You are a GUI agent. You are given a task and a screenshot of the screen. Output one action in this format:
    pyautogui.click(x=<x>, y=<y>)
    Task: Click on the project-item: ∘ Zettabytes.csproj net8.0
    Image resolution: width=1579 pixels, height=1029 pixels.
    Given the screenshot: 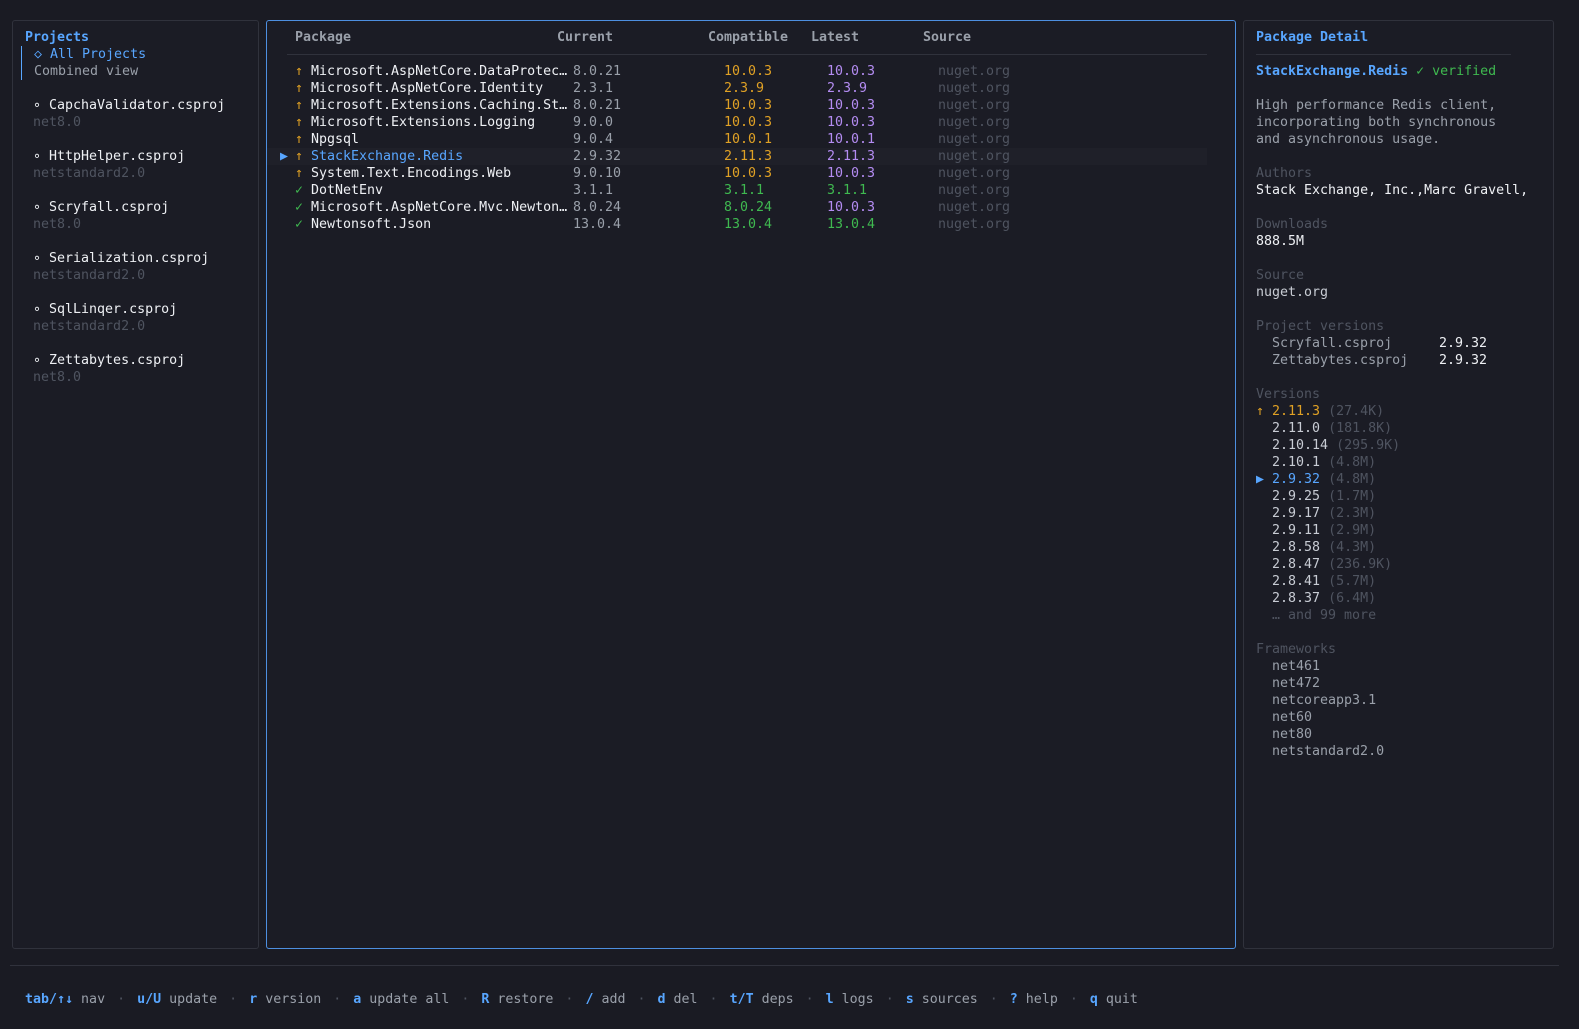 What is the action you would take?
    pyautogui.click(x=141, y=369)
    